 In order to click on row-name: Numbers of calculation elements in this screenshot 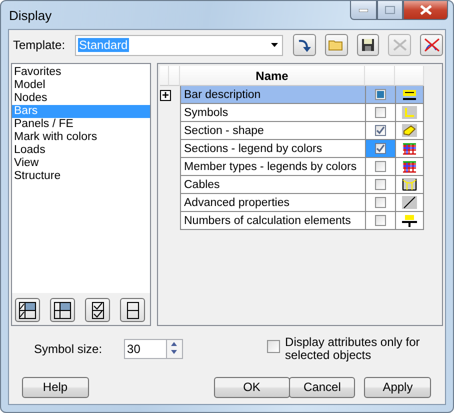, I will do `click(272, 221)`.